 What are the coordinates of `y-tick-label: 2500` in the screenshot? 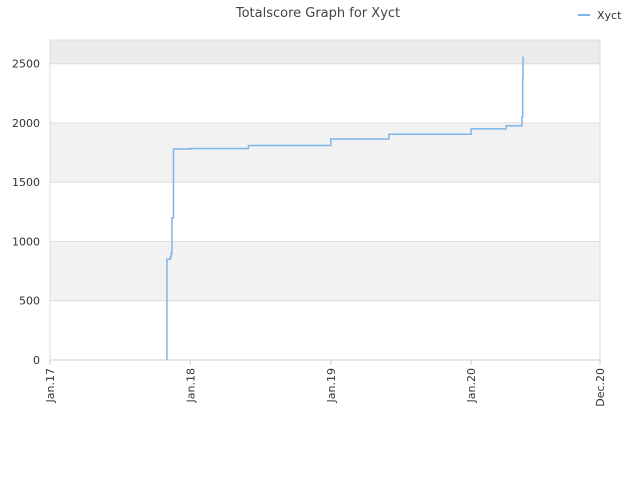 It's located at (26, 64).